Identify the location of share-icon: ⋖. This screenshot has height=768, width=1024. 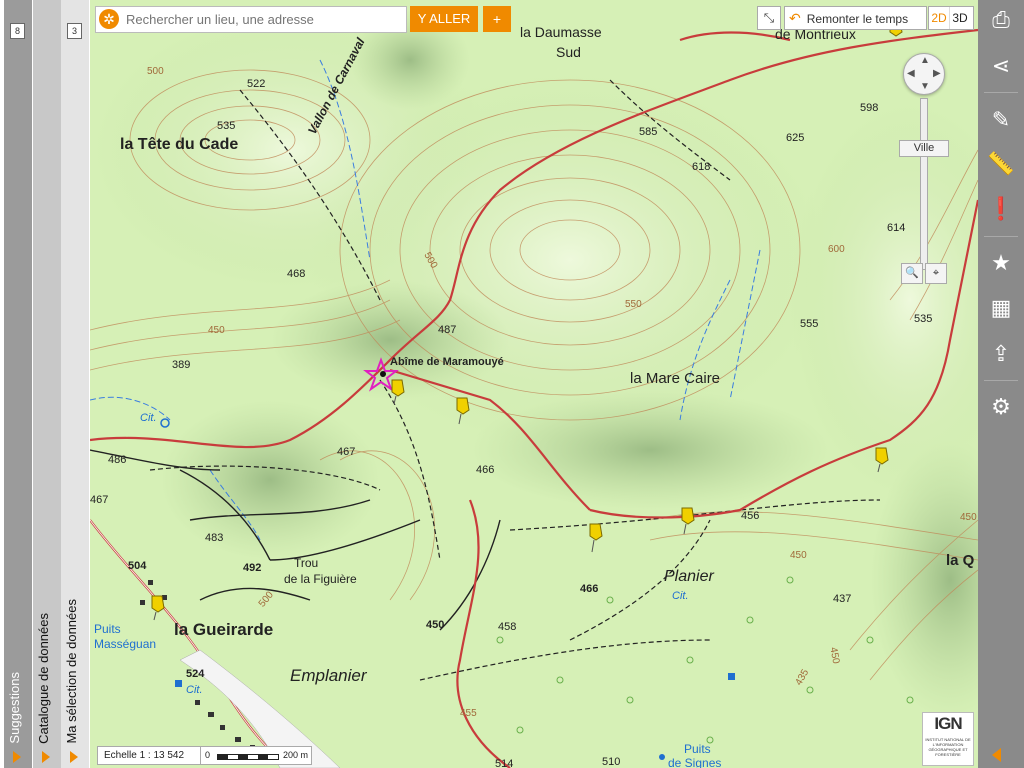
(1001, 66).